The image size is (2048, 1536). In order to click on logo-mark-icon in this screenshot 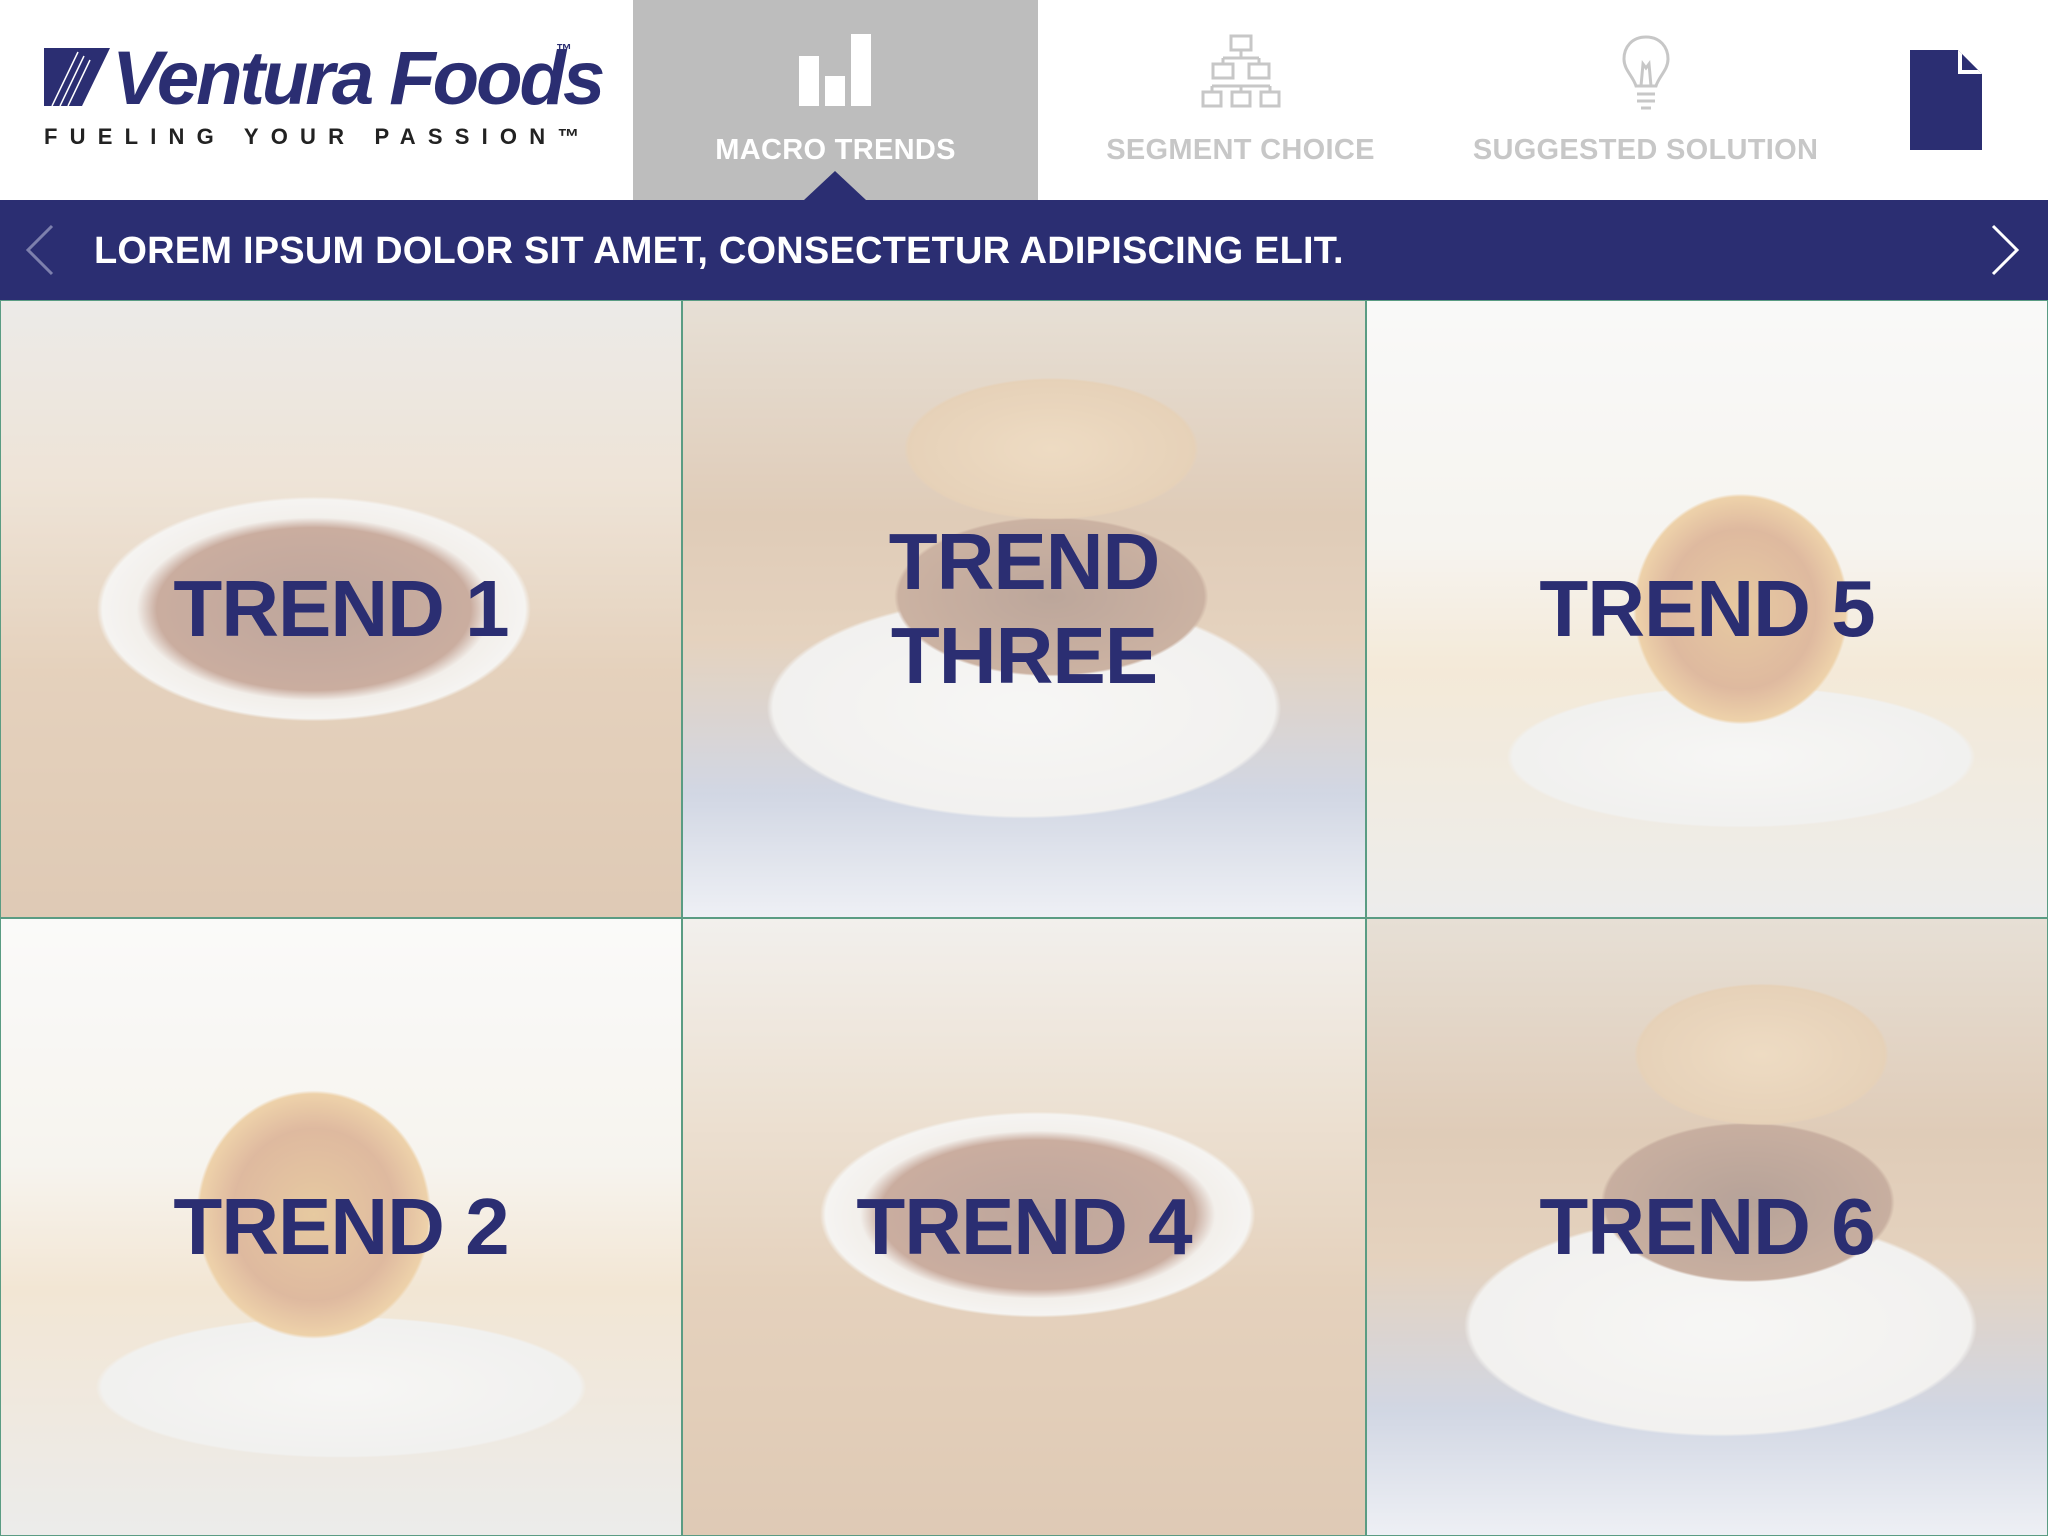, I will do `click(77, 77)`.